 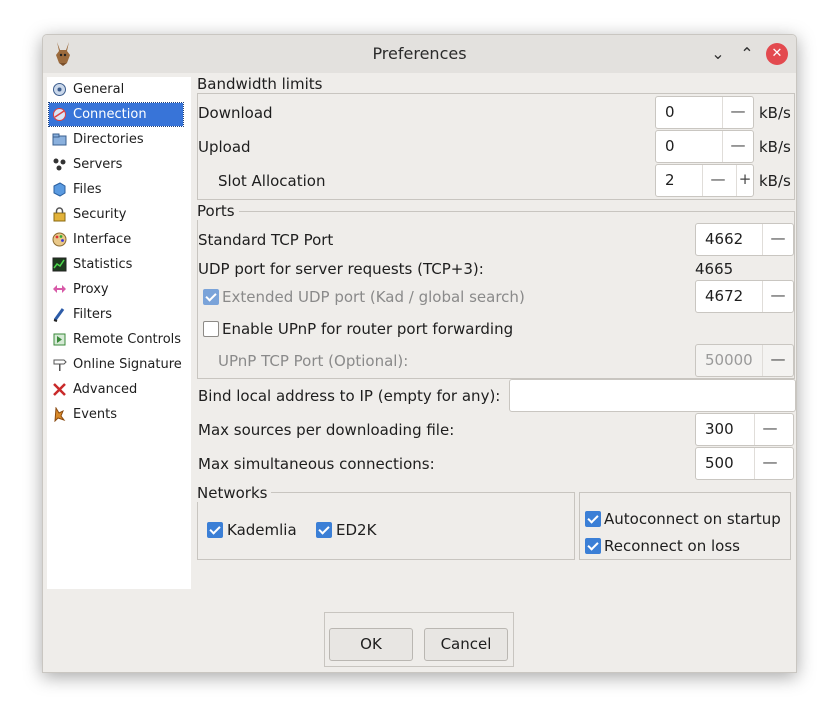 What do you see at coordinates (116, 314) in the screenshot?
I see `sidebar-item-filters: Filters` at bounding box center [116, 314].